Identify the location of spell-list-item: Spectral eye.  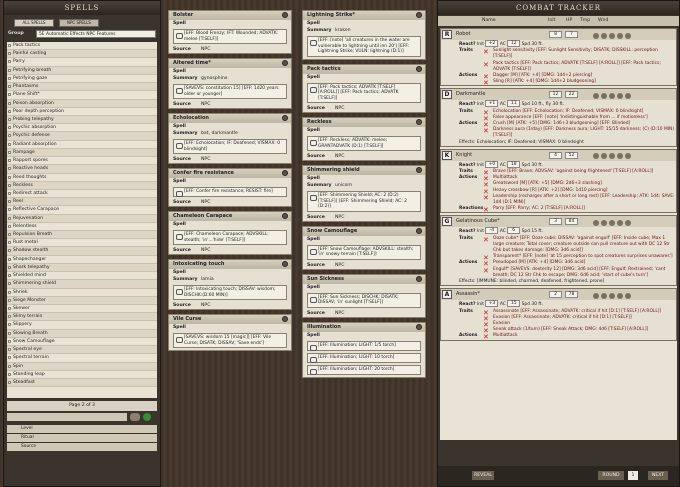
(82, 350).